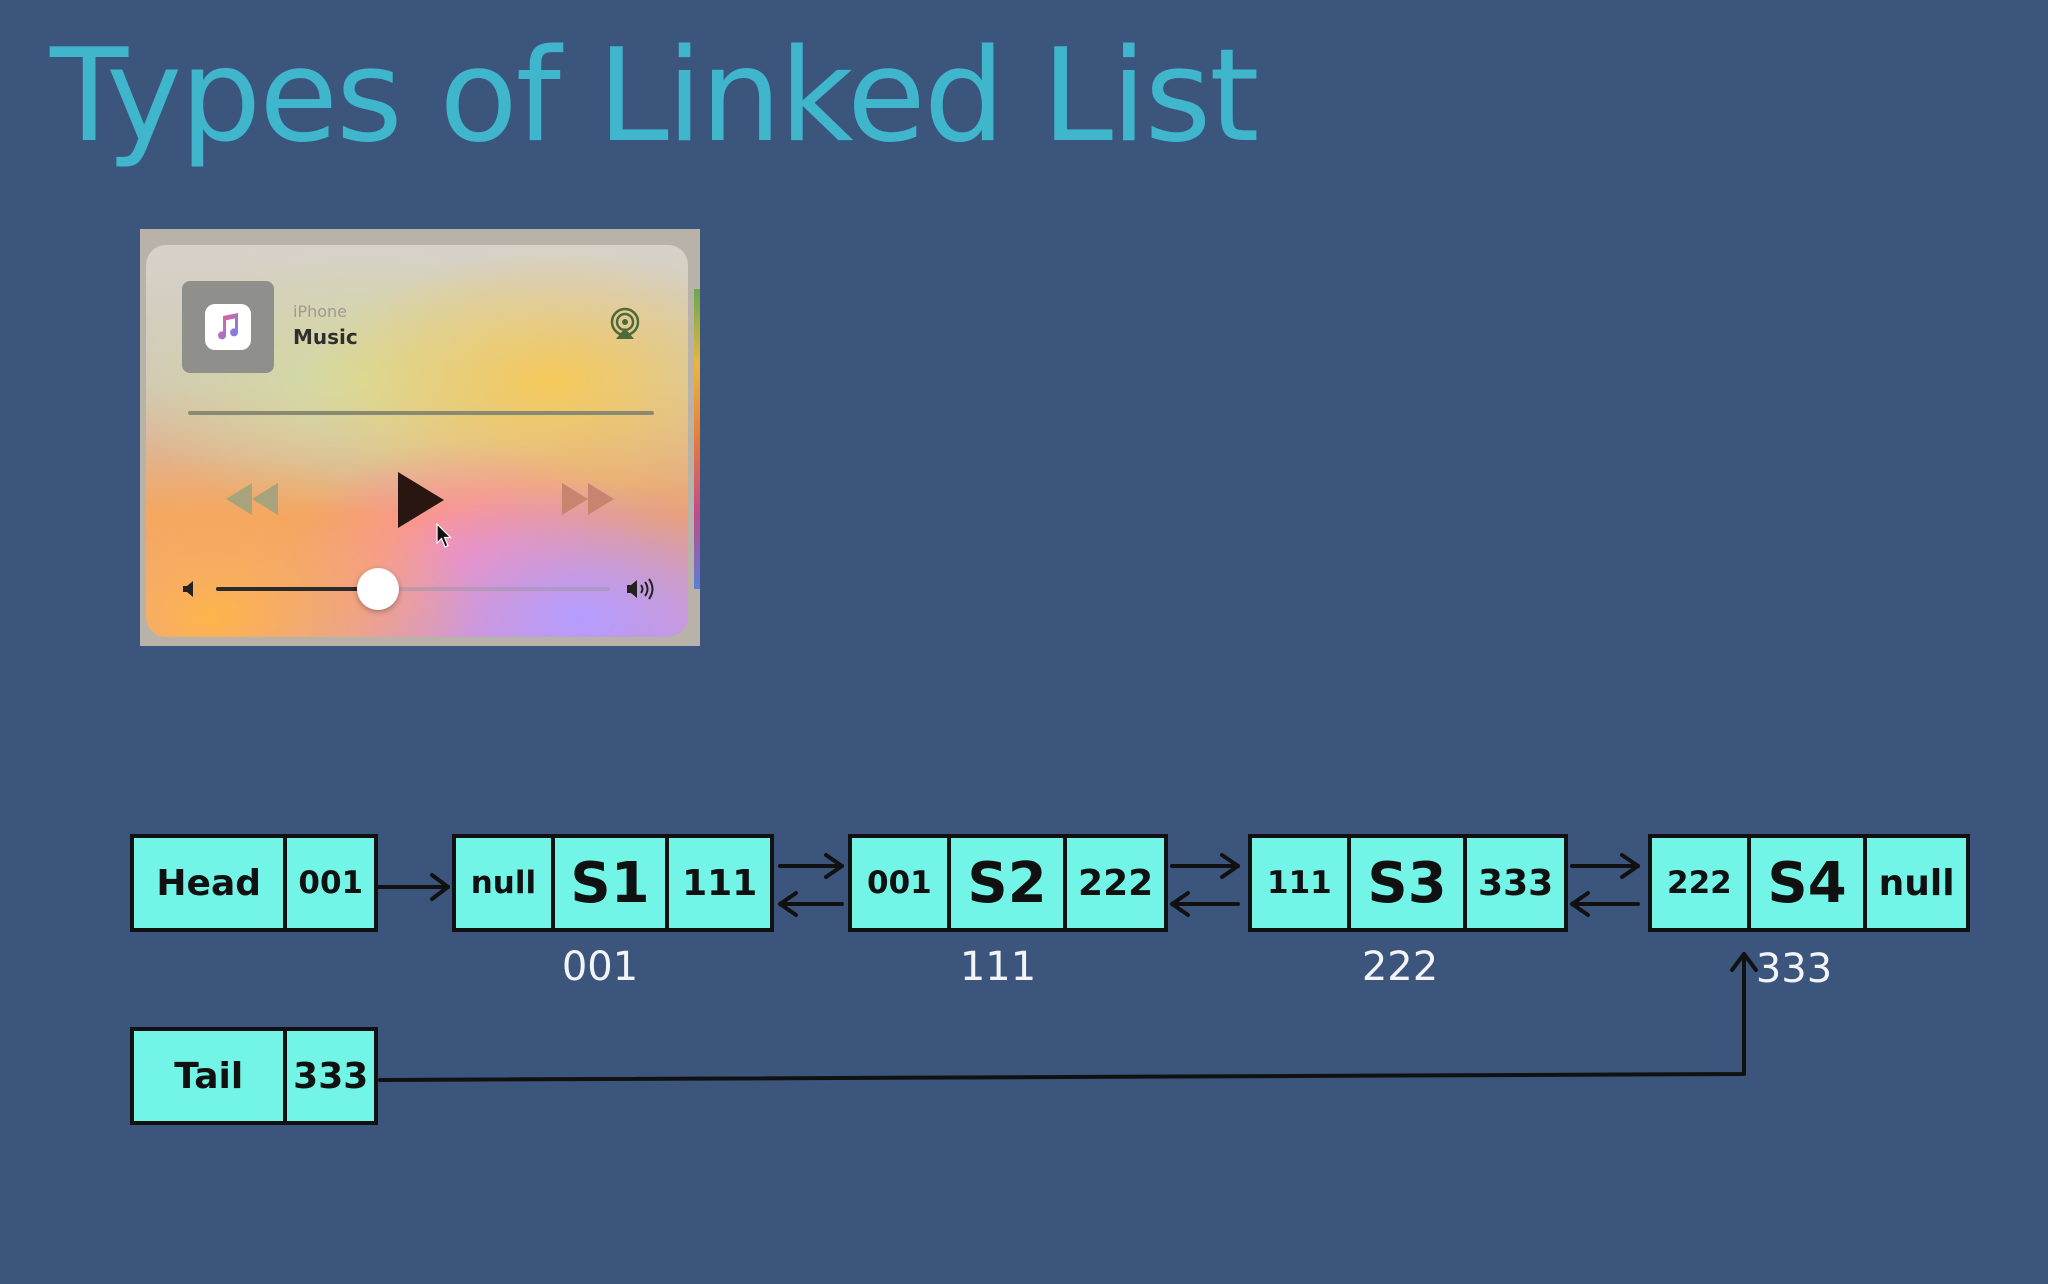 The image size is (2048, 1284). Describe the element at coordinates (1205, 866) in the screenshot. I see `s2-s3-next-arrow` at that location.